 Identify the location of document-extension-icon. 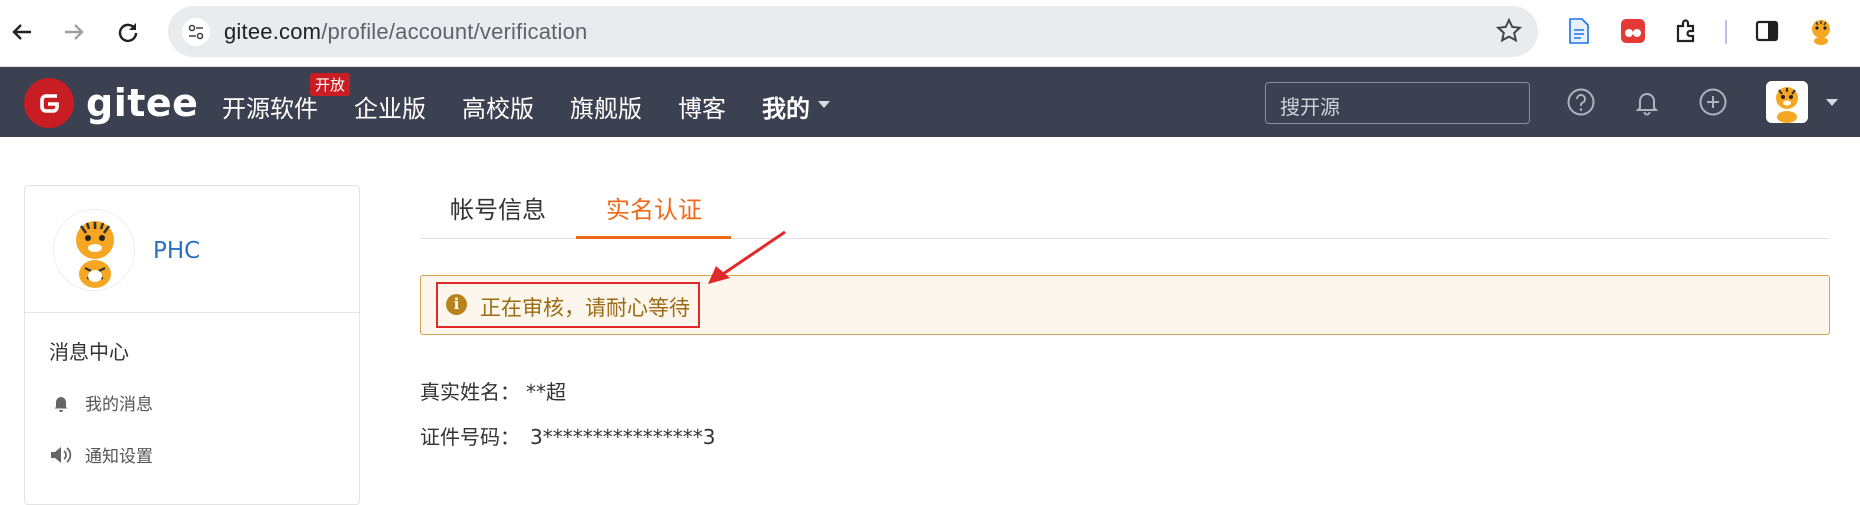
(1579, 31).